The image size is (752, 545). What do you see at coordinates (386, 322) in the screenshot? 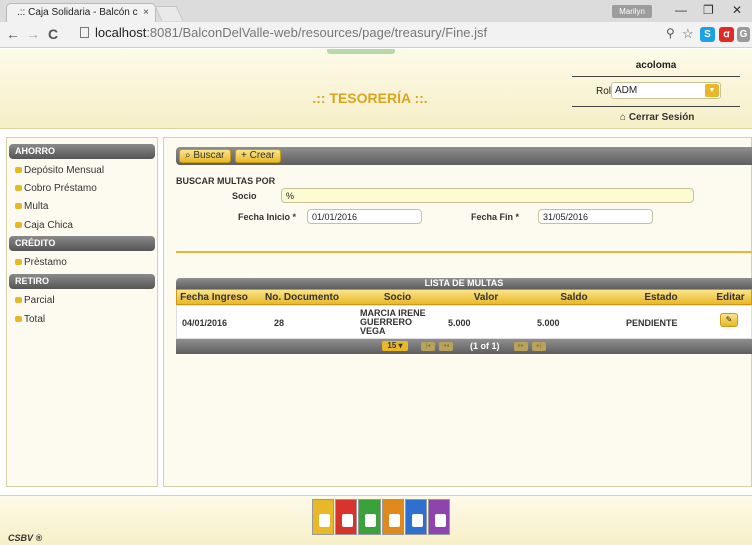
I see `cell-socio-line2: GUERRERO` at bounding box center [386, 322].